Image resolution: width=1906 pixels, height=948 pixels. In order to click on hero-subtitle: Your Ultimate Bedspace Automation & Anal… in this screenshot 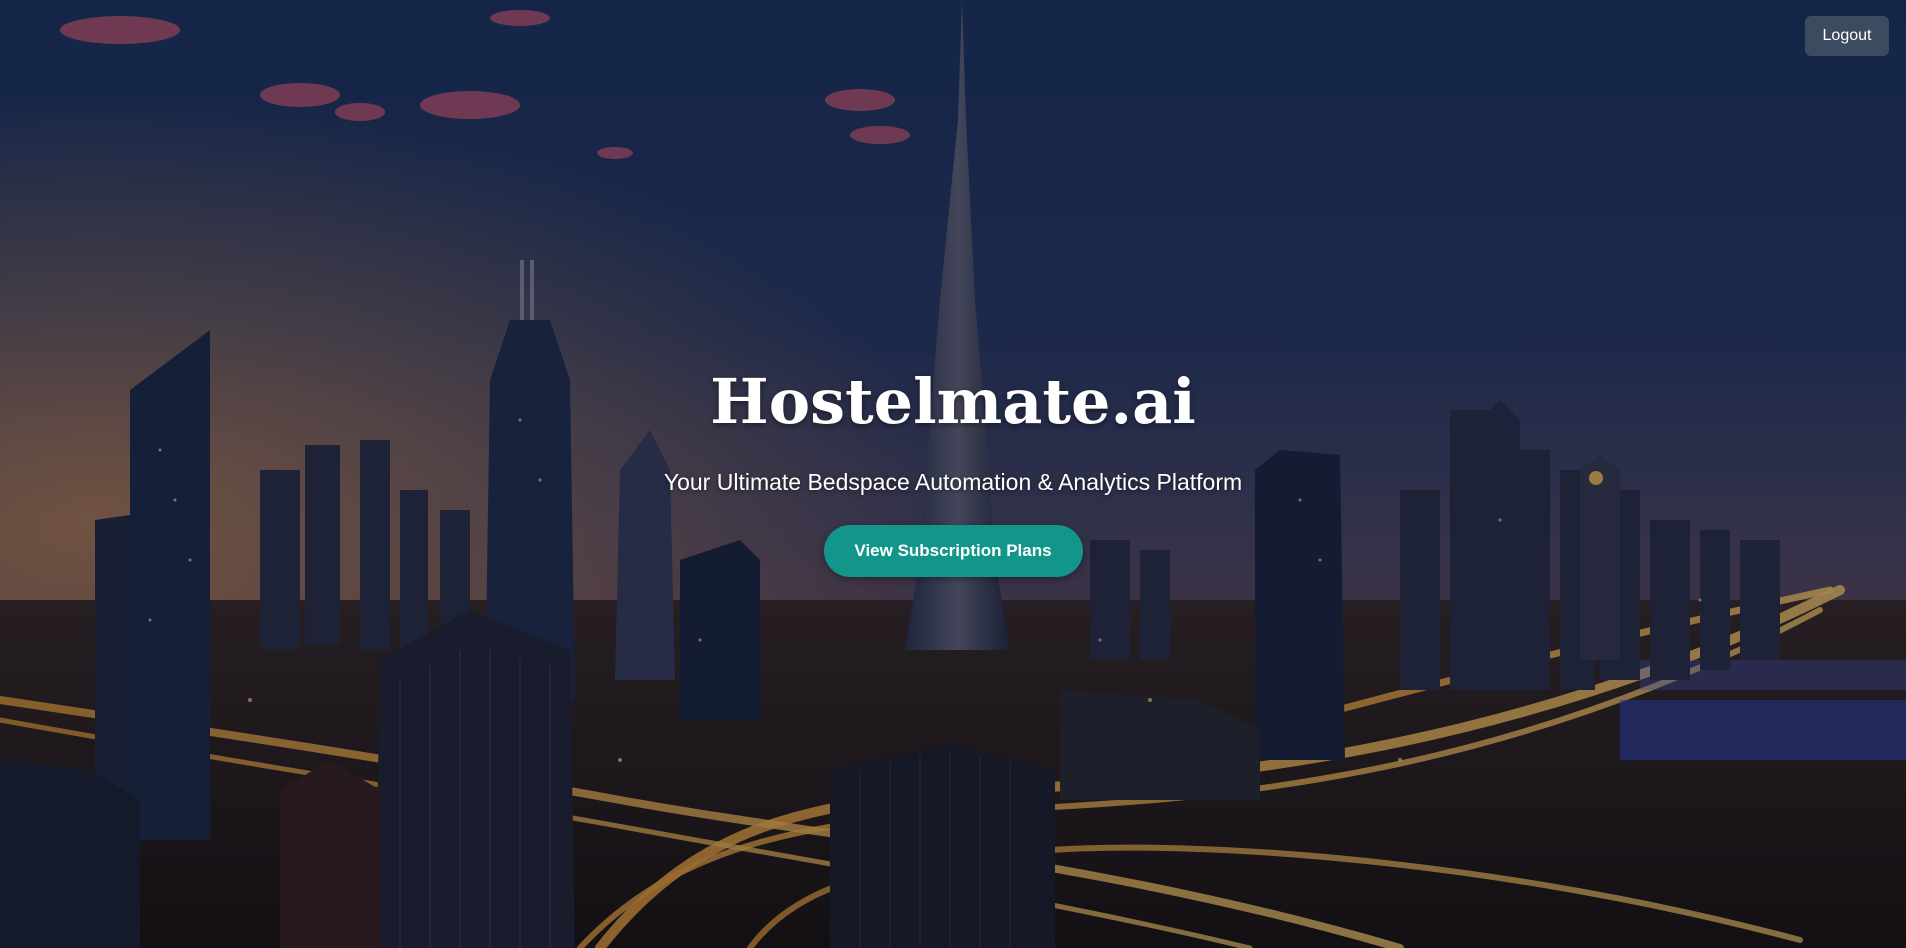, I will do `click(953, 482)`.